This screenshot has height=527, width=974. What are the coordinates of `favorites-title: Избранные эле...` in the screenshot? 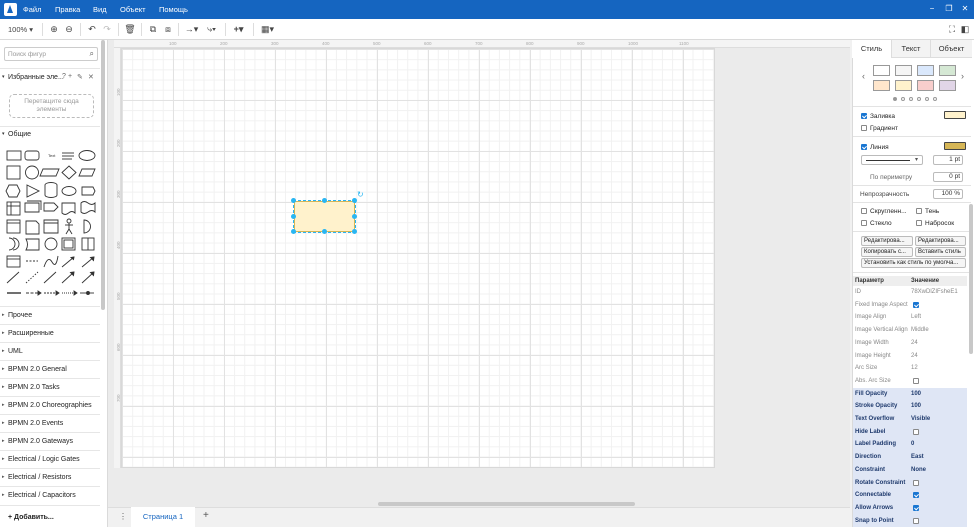 It's located at (36, 77).